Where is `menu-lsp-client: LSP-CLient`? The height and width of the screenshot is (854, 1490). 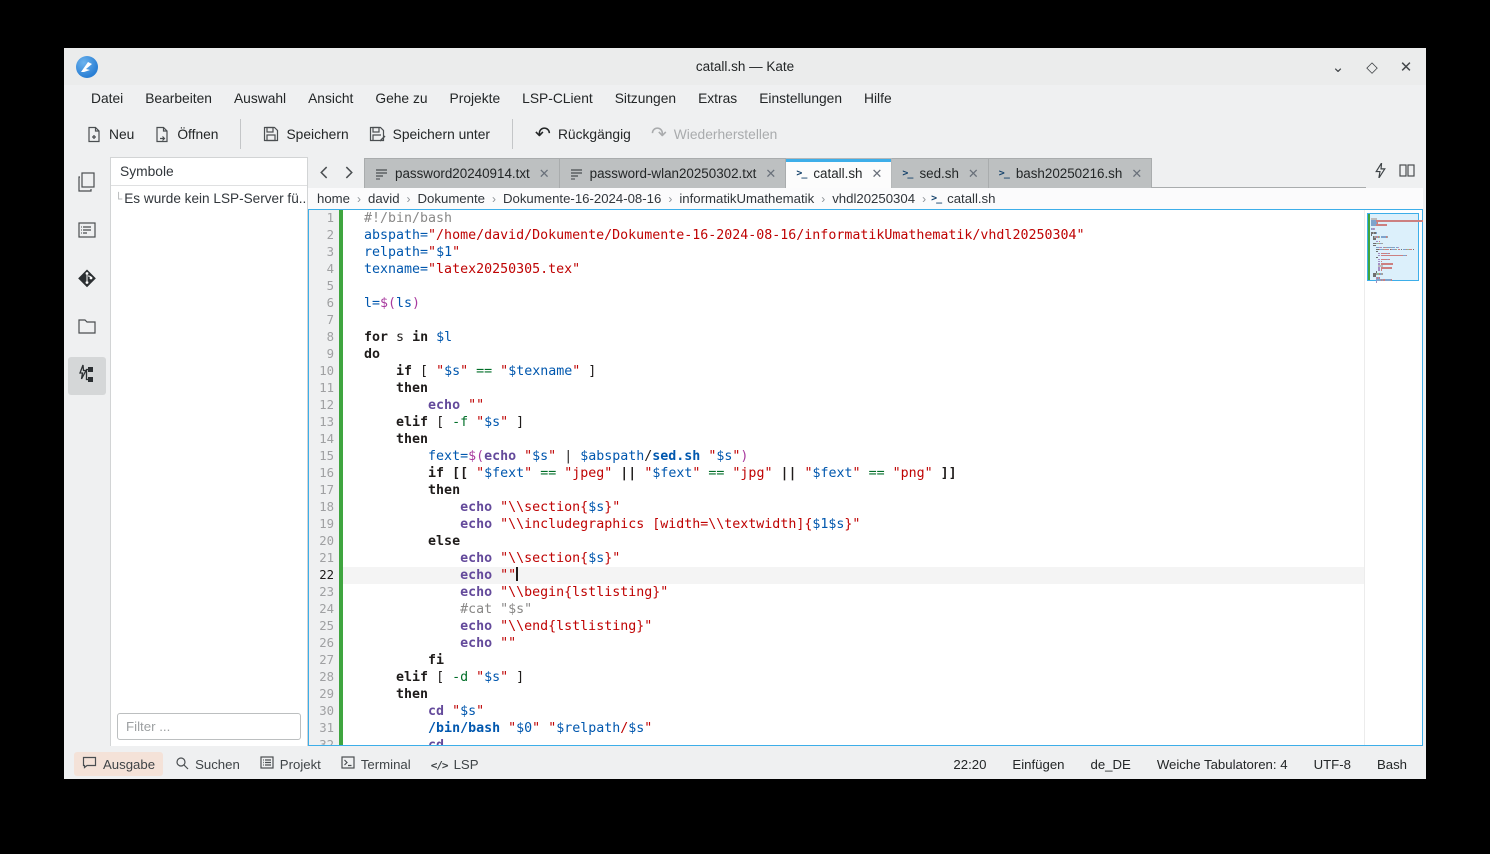
menu-lsp-client: LSP-CLient is located at coordinates (557, 98).